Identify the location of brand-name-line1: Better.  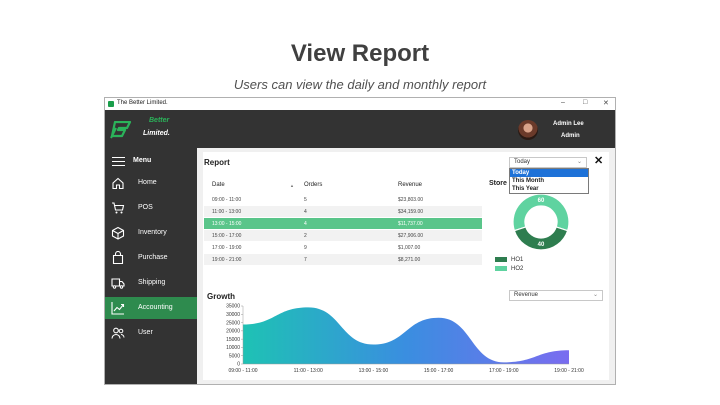
(159, 120).